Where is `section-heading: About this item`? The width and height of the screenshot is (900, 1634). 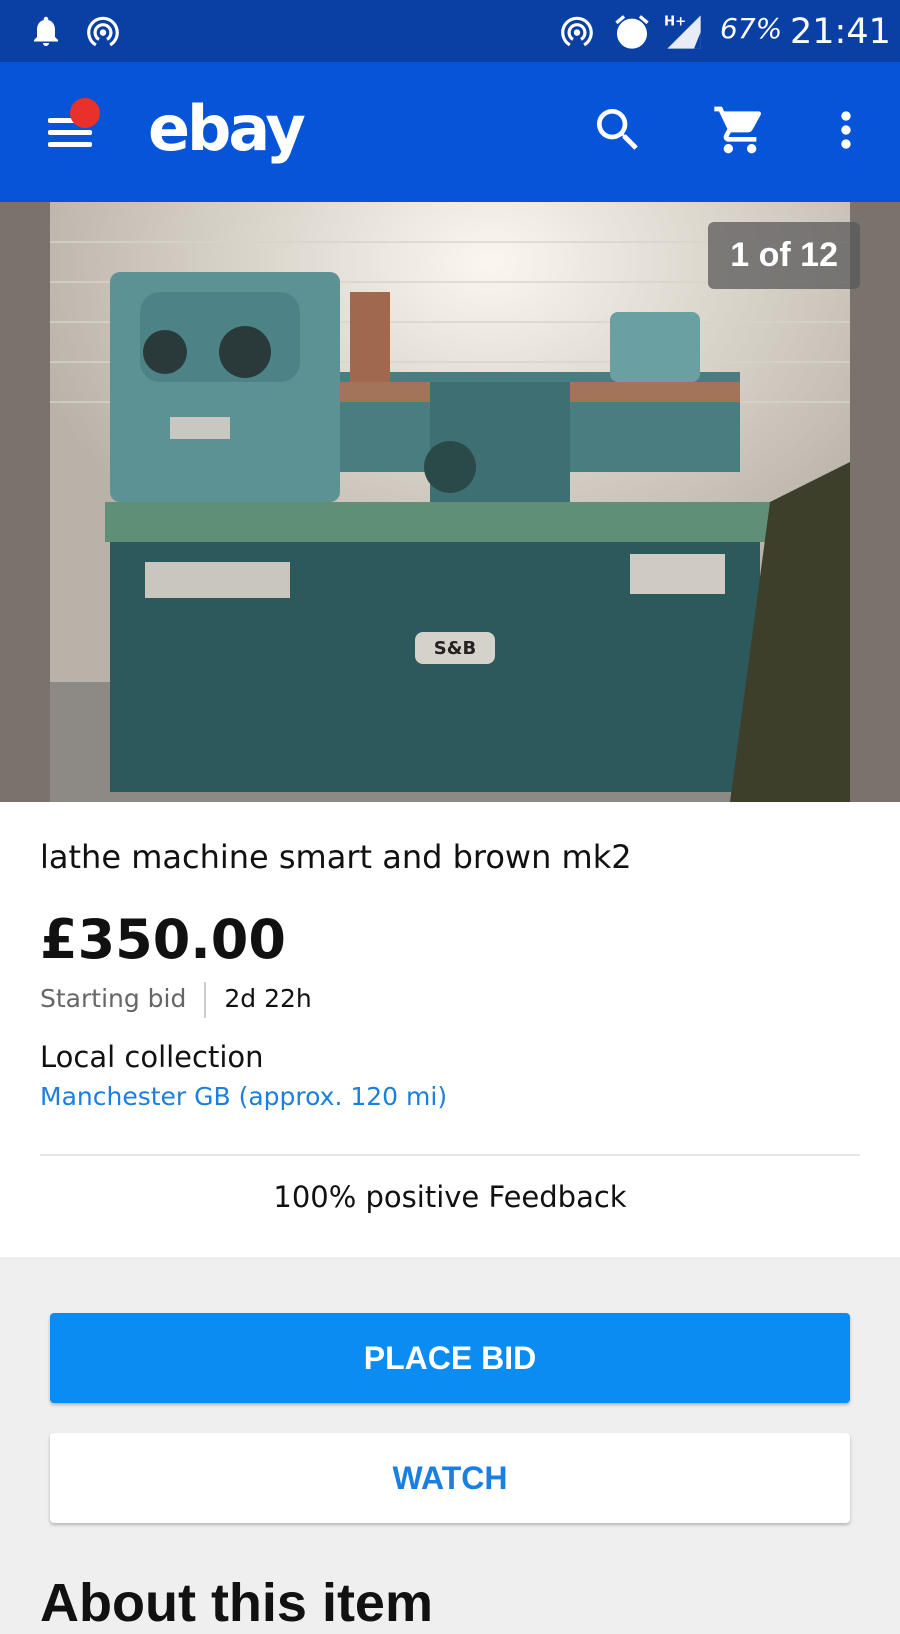 section-heading: About this item is located at coordinates (236, 1603).